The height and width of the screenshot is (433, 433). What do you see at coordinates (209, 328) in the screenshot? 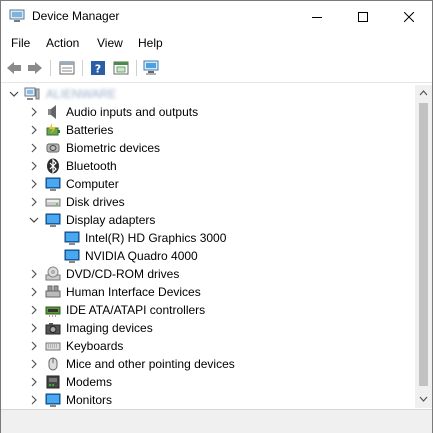
I see `tree-item-imaging-devices: Imaging devices` at bounding box center [209, 328].